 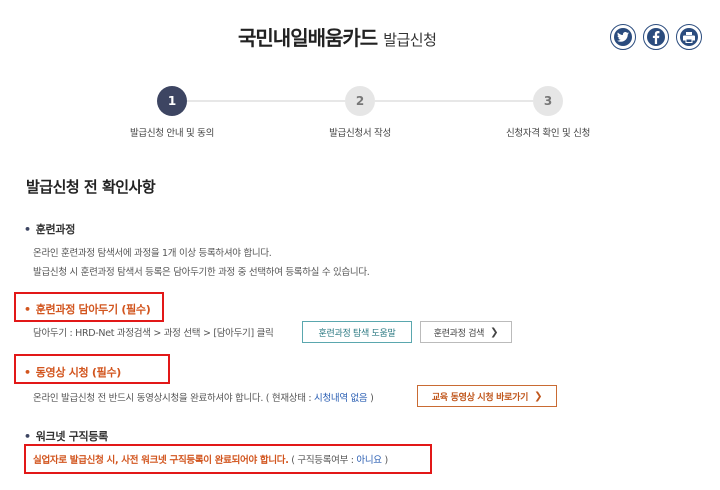 I want to click on page-title: 국민내일배움카드 발급신청, so click(x=337, y=36).